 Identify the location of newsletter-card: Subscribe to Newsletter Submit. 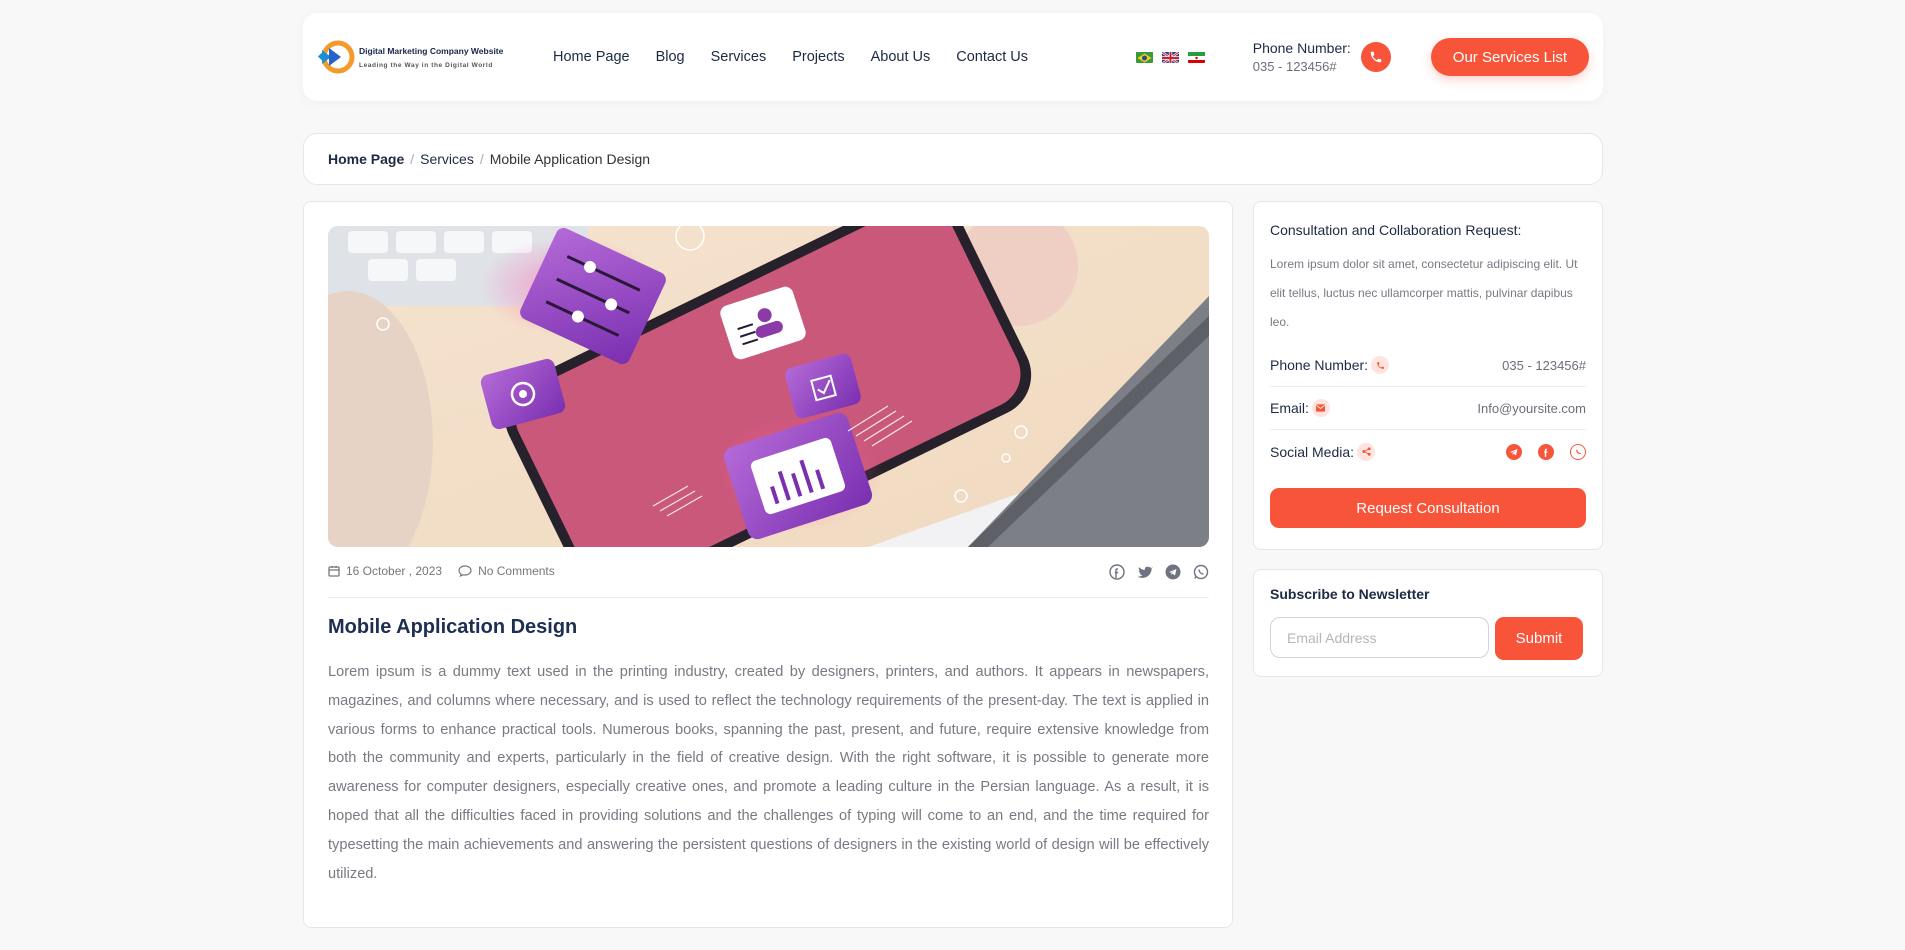
(1428, 623).